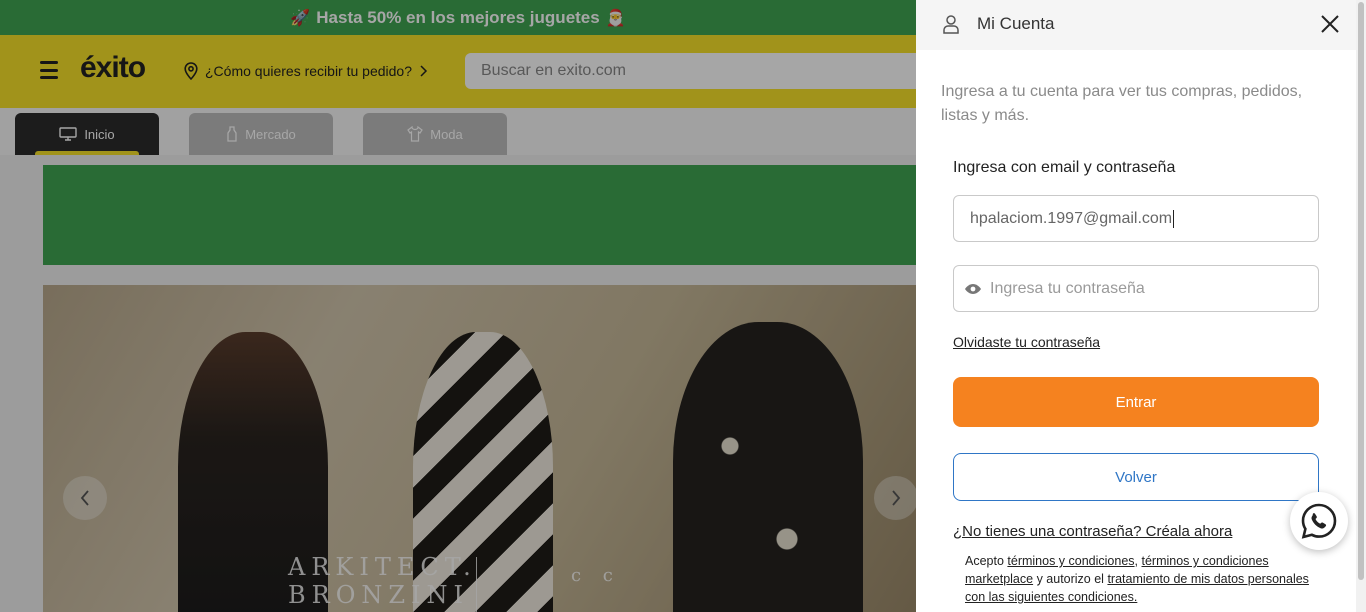 The image size is (1366, 612). Describe the element at coordinates (1141, 25) in the screenshot. I see `panel-header: Mi Cuenta` at that location.